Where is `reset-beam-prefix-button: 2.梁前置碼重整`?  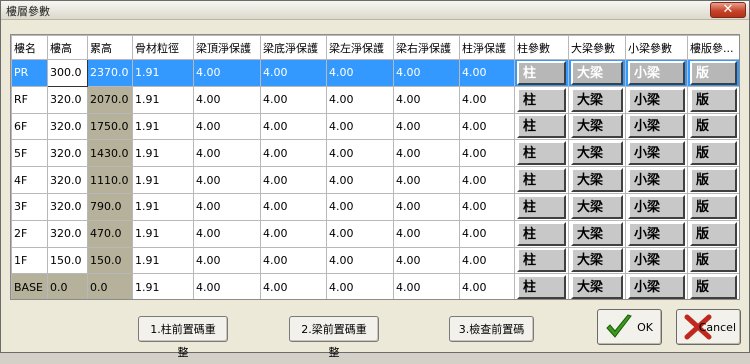
reset-beam-prefix-button: 2.梁前置碼重整 is located at coordinates (334, 337).